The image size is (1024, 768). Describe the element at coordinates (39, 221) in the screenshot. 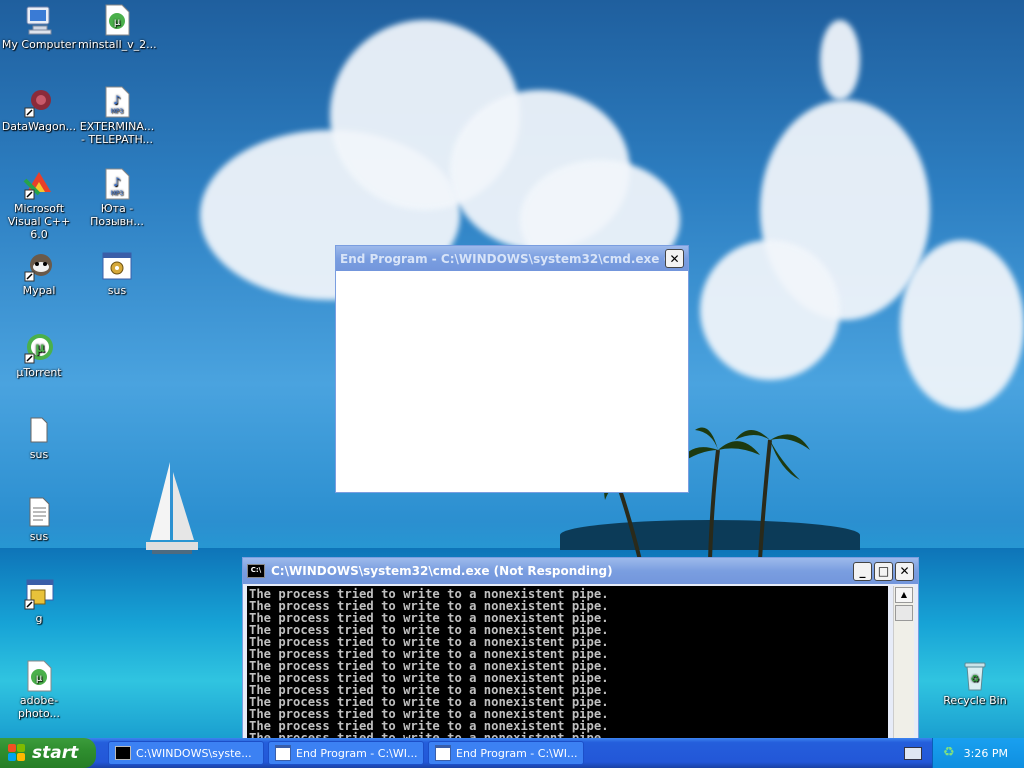

I see `desktop-icon-label: Microsoft Visual C++ 6.0` at that location.